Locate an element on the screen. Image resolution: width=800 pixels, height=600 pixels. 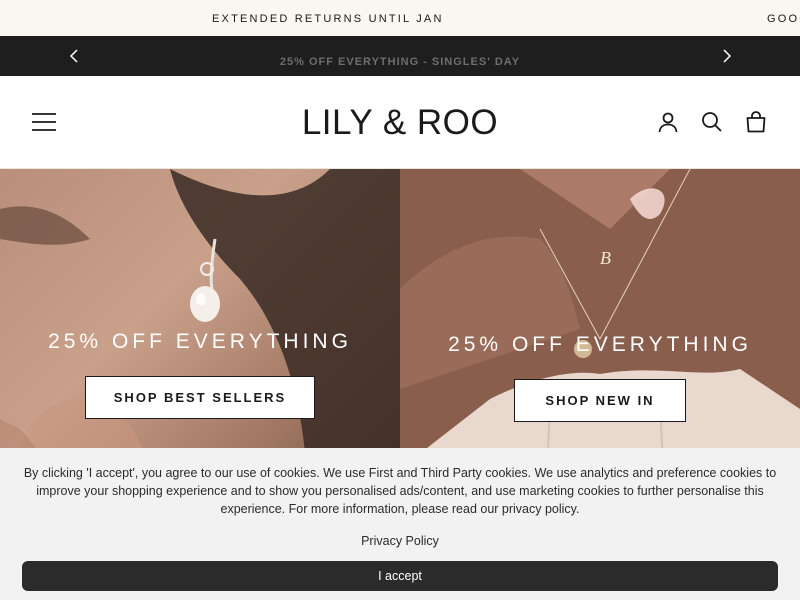
account-icon is located at coordinates (668, 122).